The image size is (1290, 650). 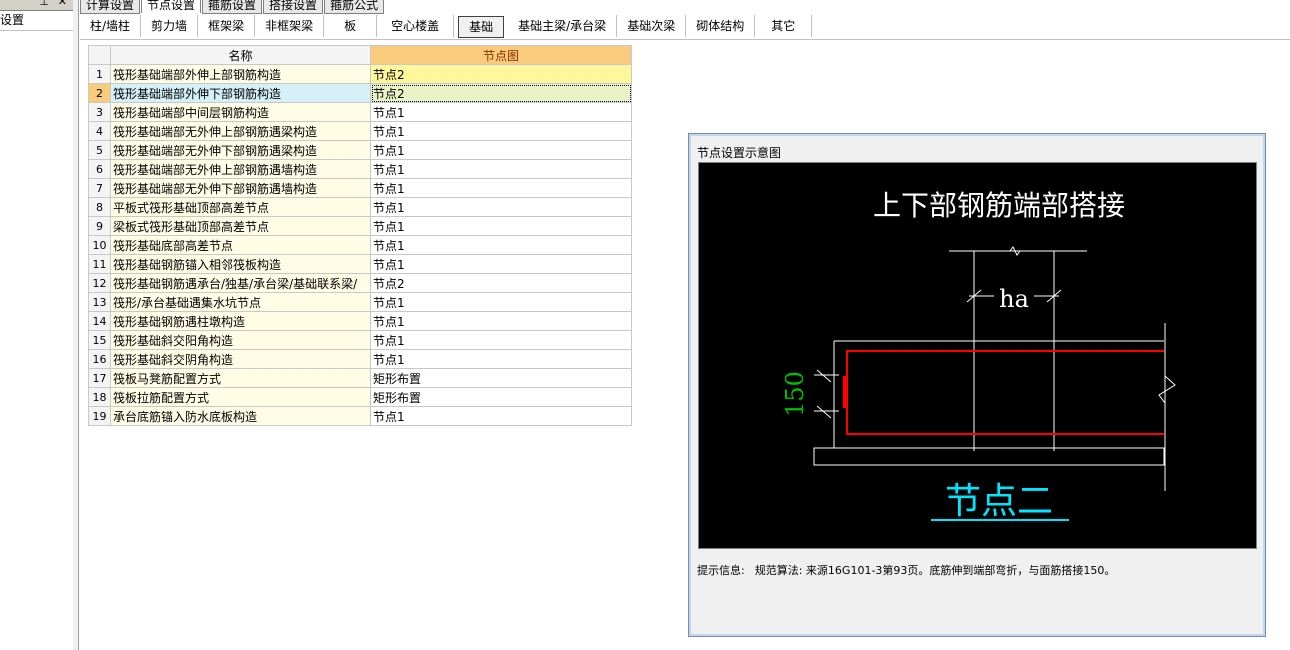 What do you see at coordinates (62, 4) in the screenshot?
I see `close-icon: ✕` at bounding box center [62, 4].